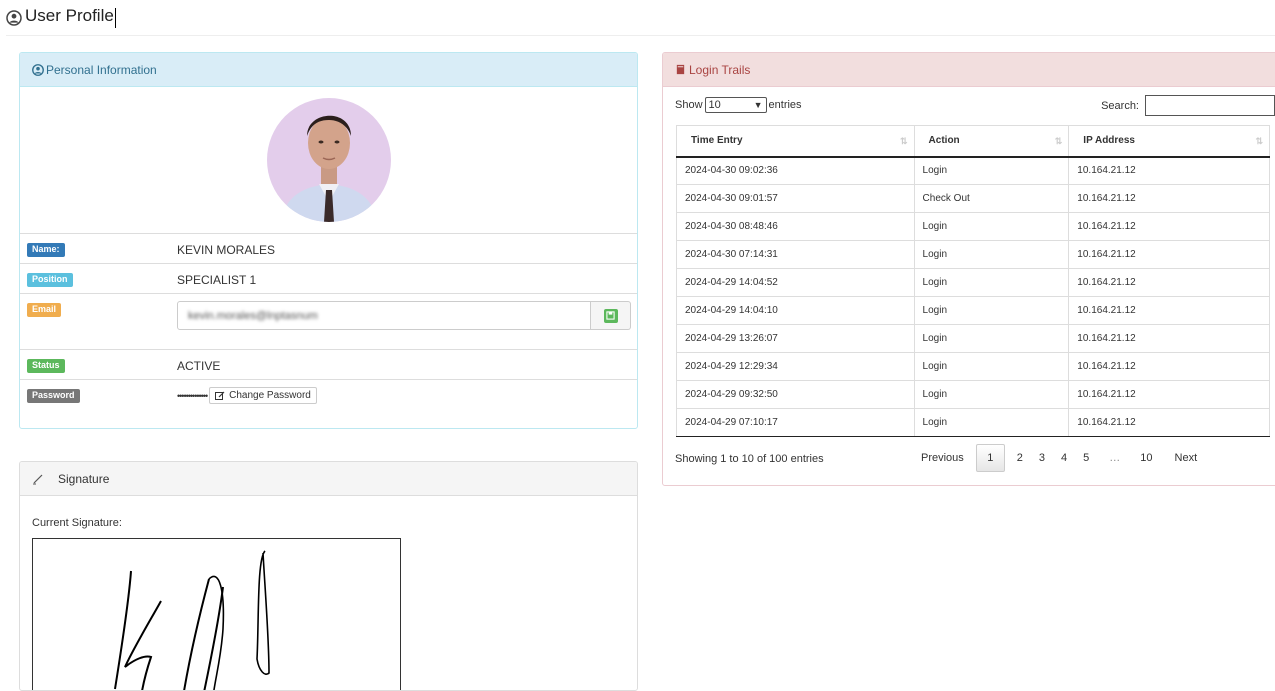 The image size is (1275, 691). What do you see at coordinates (328, 365) in the screenshot?
I see `status-row: Status ACTIVE` at bounding box center [328, 365].